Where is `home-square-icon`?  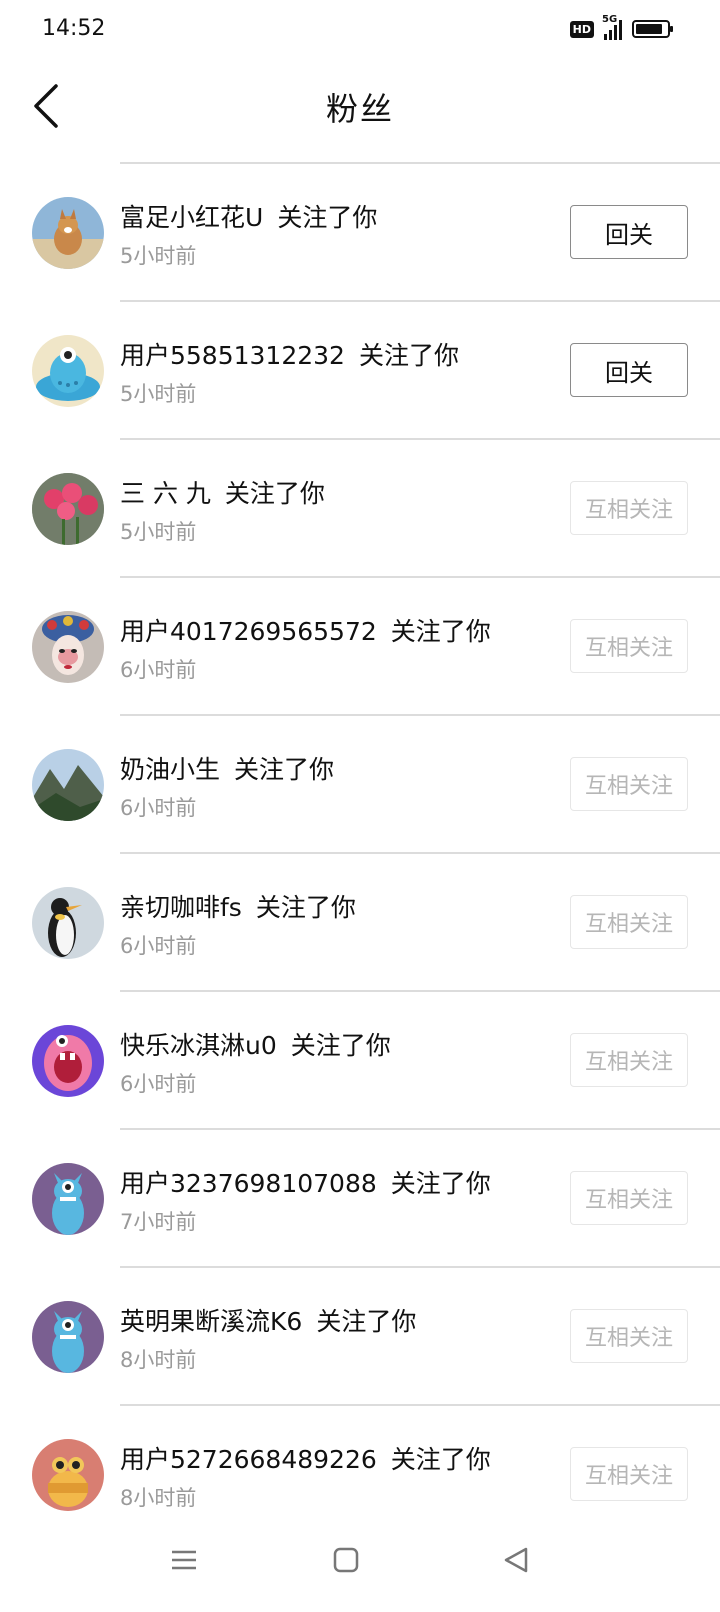 home-square-icon is located at coordinates (346, 1560).